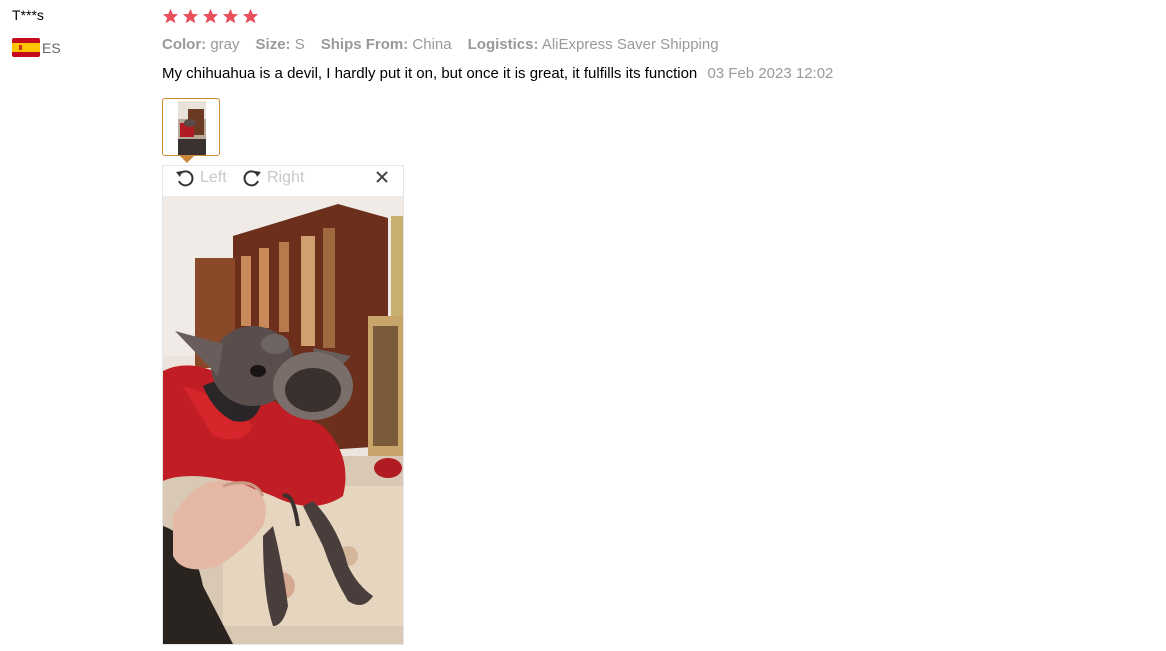 This screenshot has height=651, width=1166. What do you see at coordinates (28, 15) in the screenshot?
I see `reviewer-name: T***s` at bounding box center [28, 15].